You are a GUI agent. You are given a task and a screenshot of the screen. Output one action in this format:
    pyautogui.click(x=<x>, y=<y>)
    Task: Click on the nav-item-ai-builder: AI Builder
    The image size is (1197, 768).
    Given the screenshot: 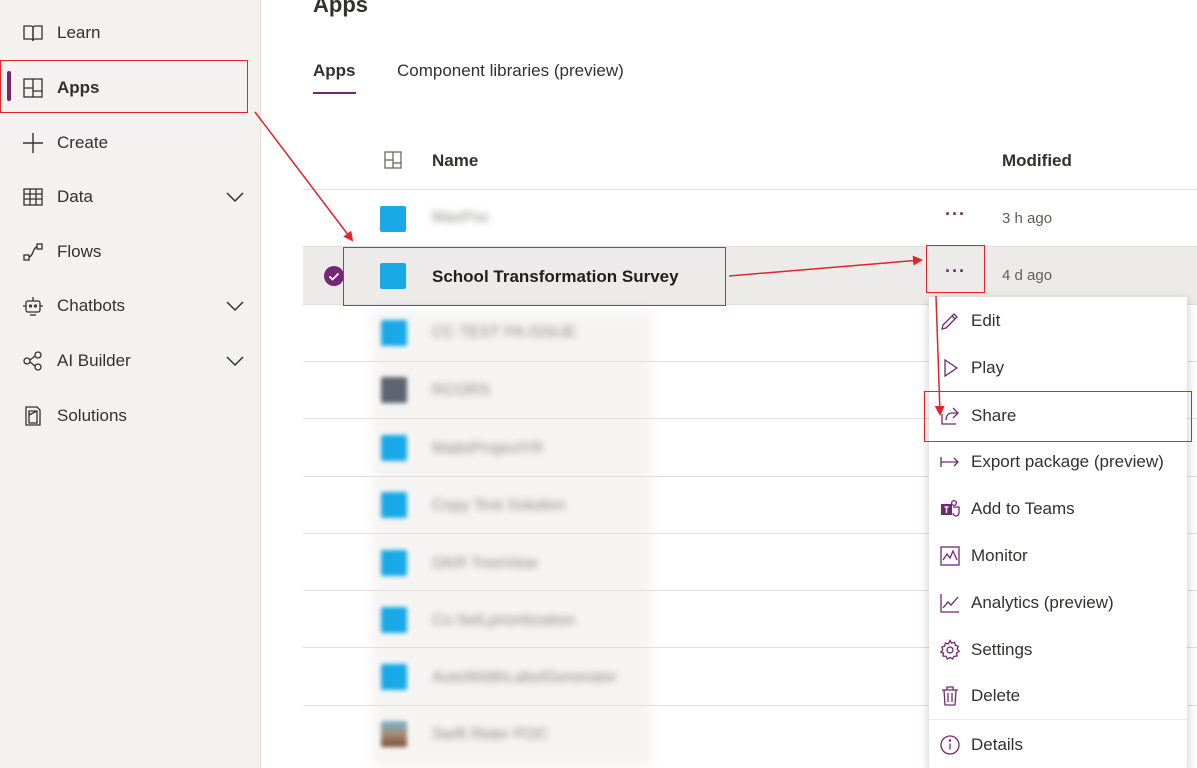 What is the action you would take?
    pyautogui.click(x=130, y=361)
    